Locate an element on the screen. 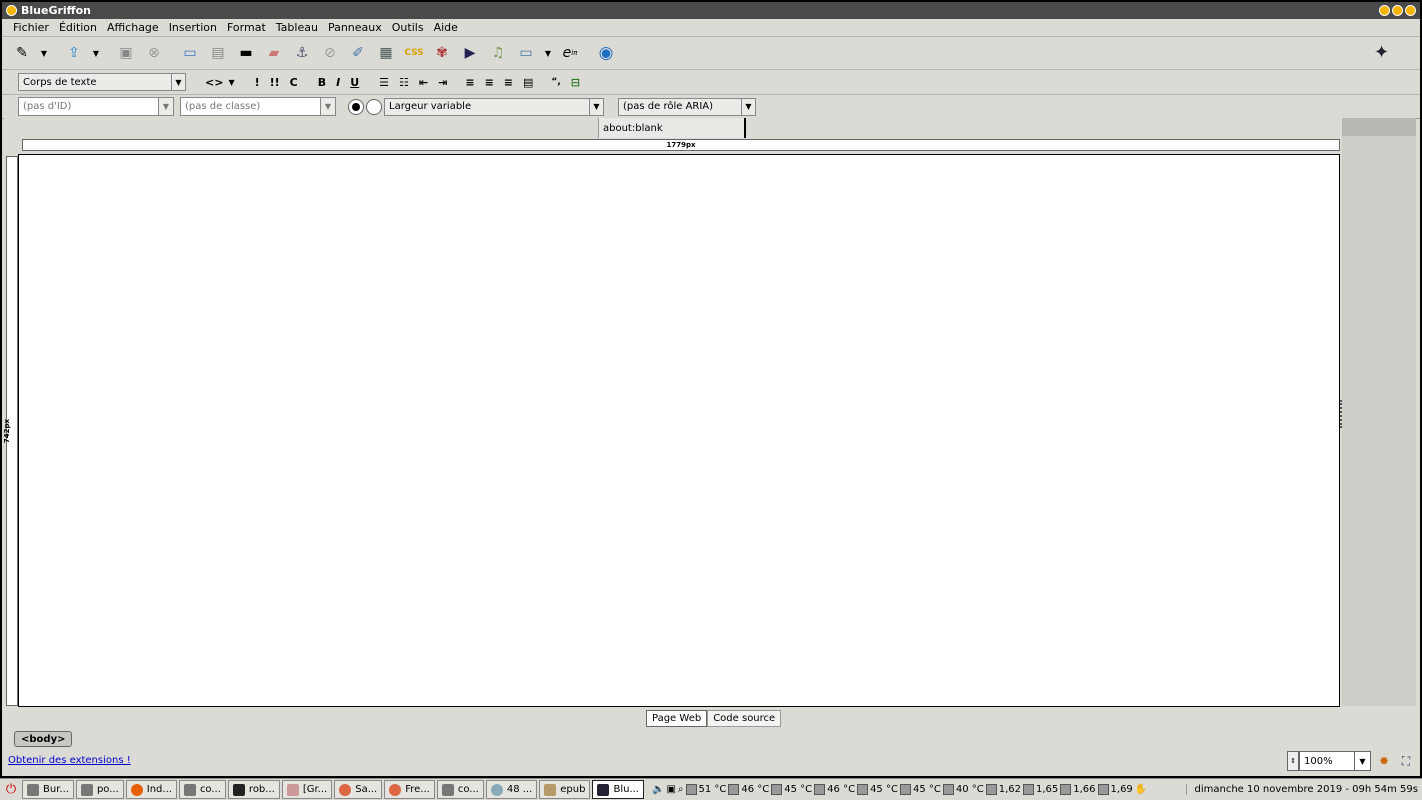  window-layout-icon: ▭ is located at coordinates (190, 53).